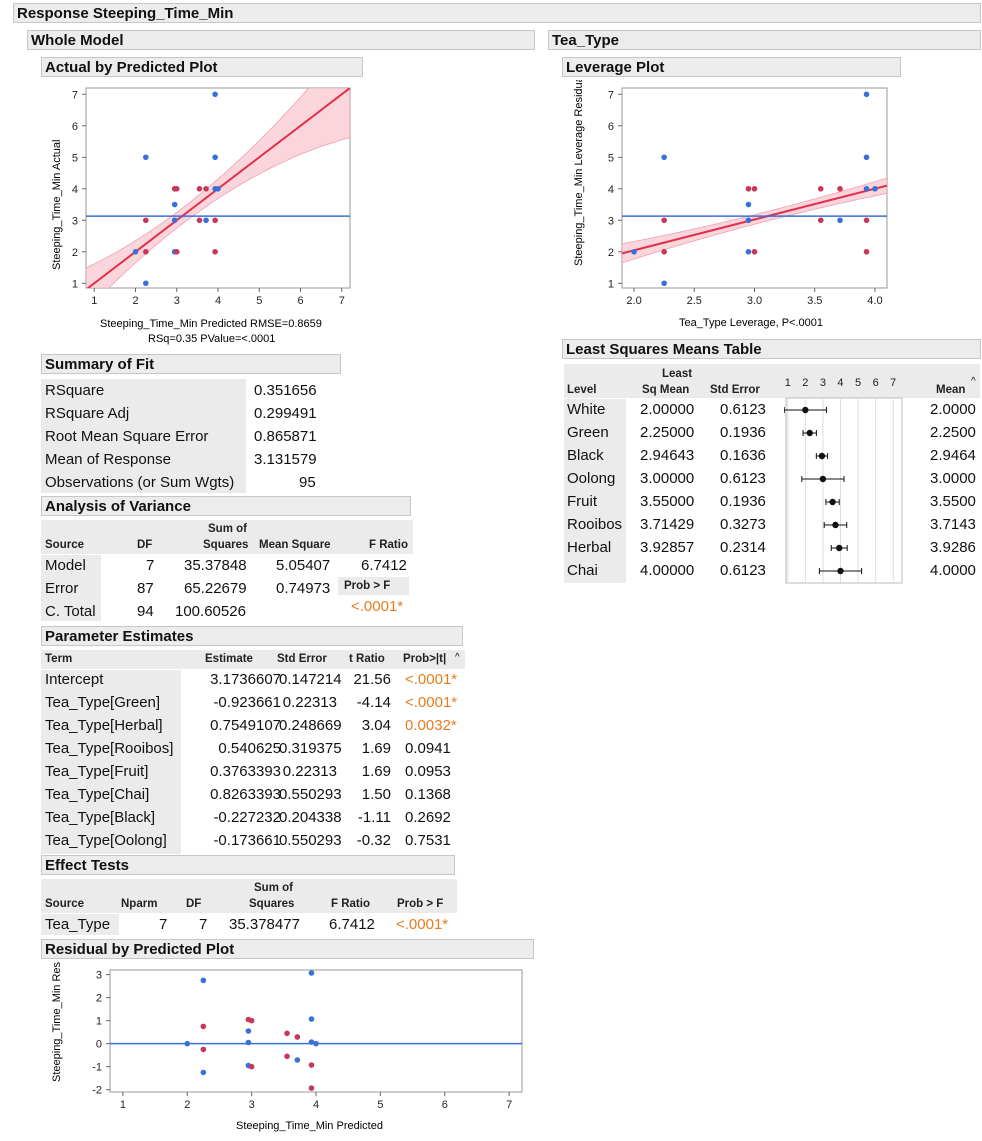  Describe the element at coordinates (754, 301) in the screenshot. I see `x-tick-label: 3.0` at that location.